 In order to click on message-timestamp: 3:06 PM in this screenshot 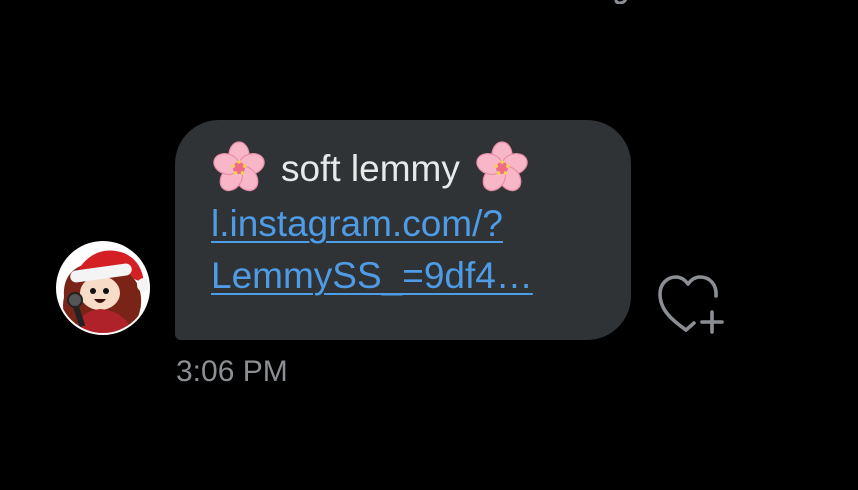, I will do `click(232, 371)`.